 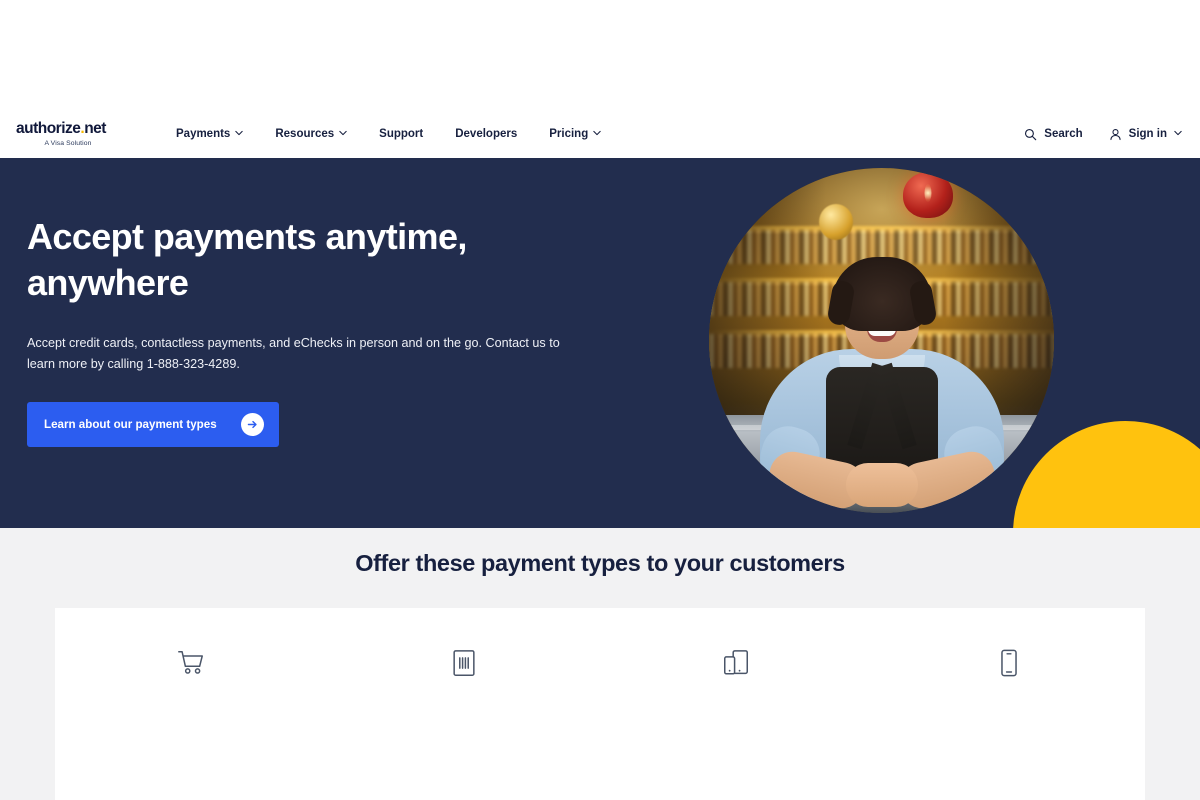 What do you see at coordinates (130, 425) in the screenshot?
I see `cta-label: Learn about our payment types` at bounding box center [130, 425].